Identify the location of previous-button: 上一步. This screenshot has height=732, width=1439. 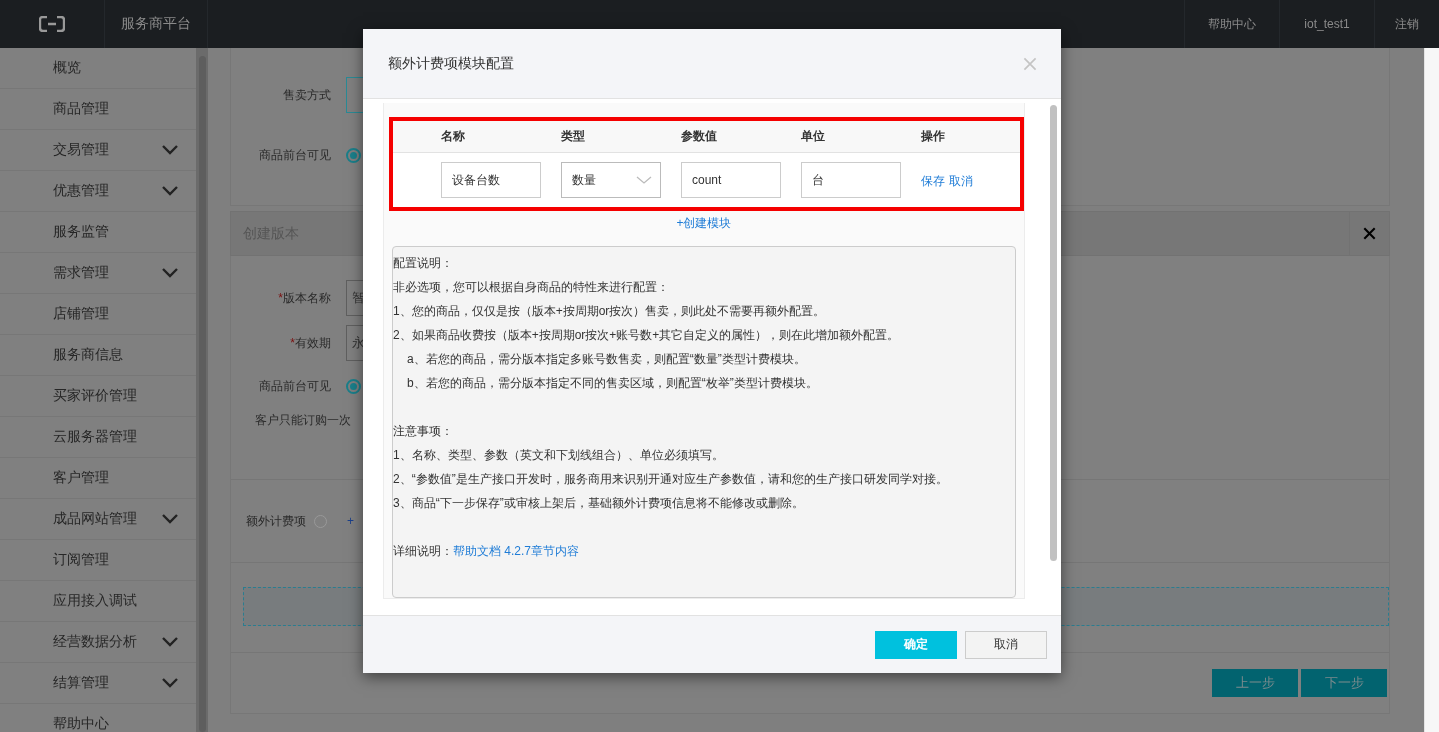
(1255, 683).